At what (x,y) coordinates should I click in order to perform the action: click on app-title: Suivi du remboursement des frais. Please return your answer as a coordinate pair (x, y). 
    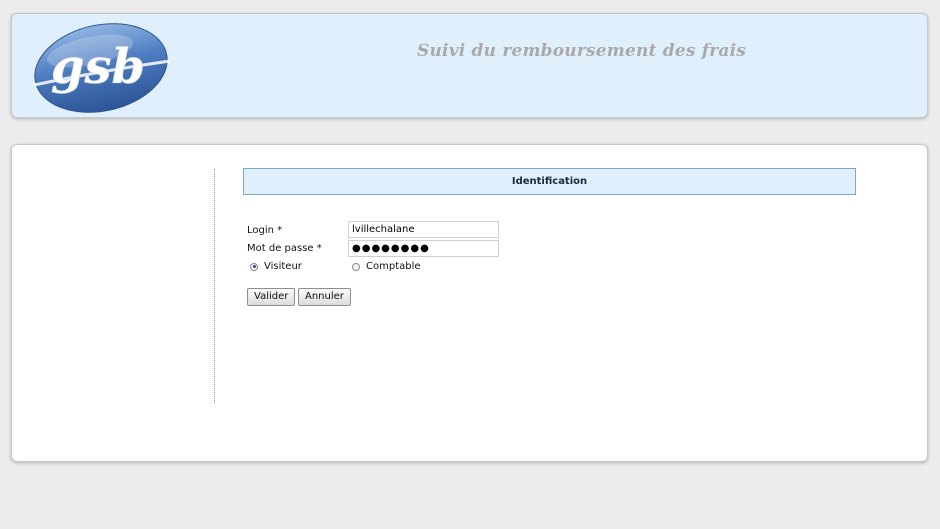
    Looking at the image, I should click on (582, 51).